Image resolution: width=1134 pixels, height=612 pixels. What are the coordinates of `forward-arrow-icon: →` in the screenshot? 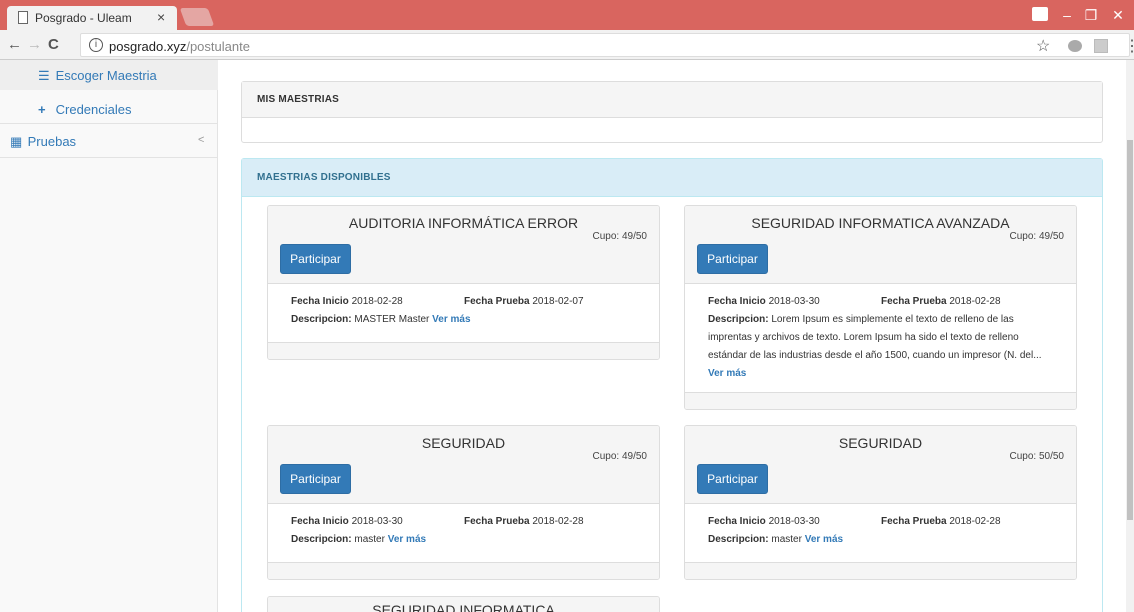 It's located at (34, 44).